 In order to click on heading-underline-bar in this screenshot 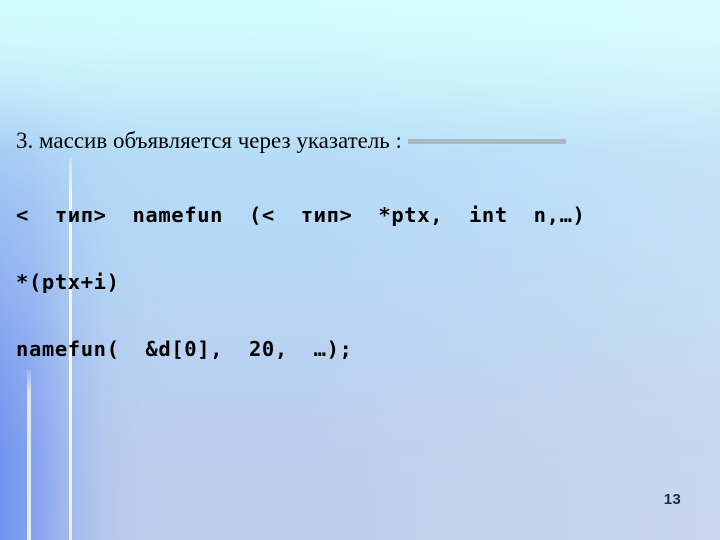, I will do `click(486, 141)`.